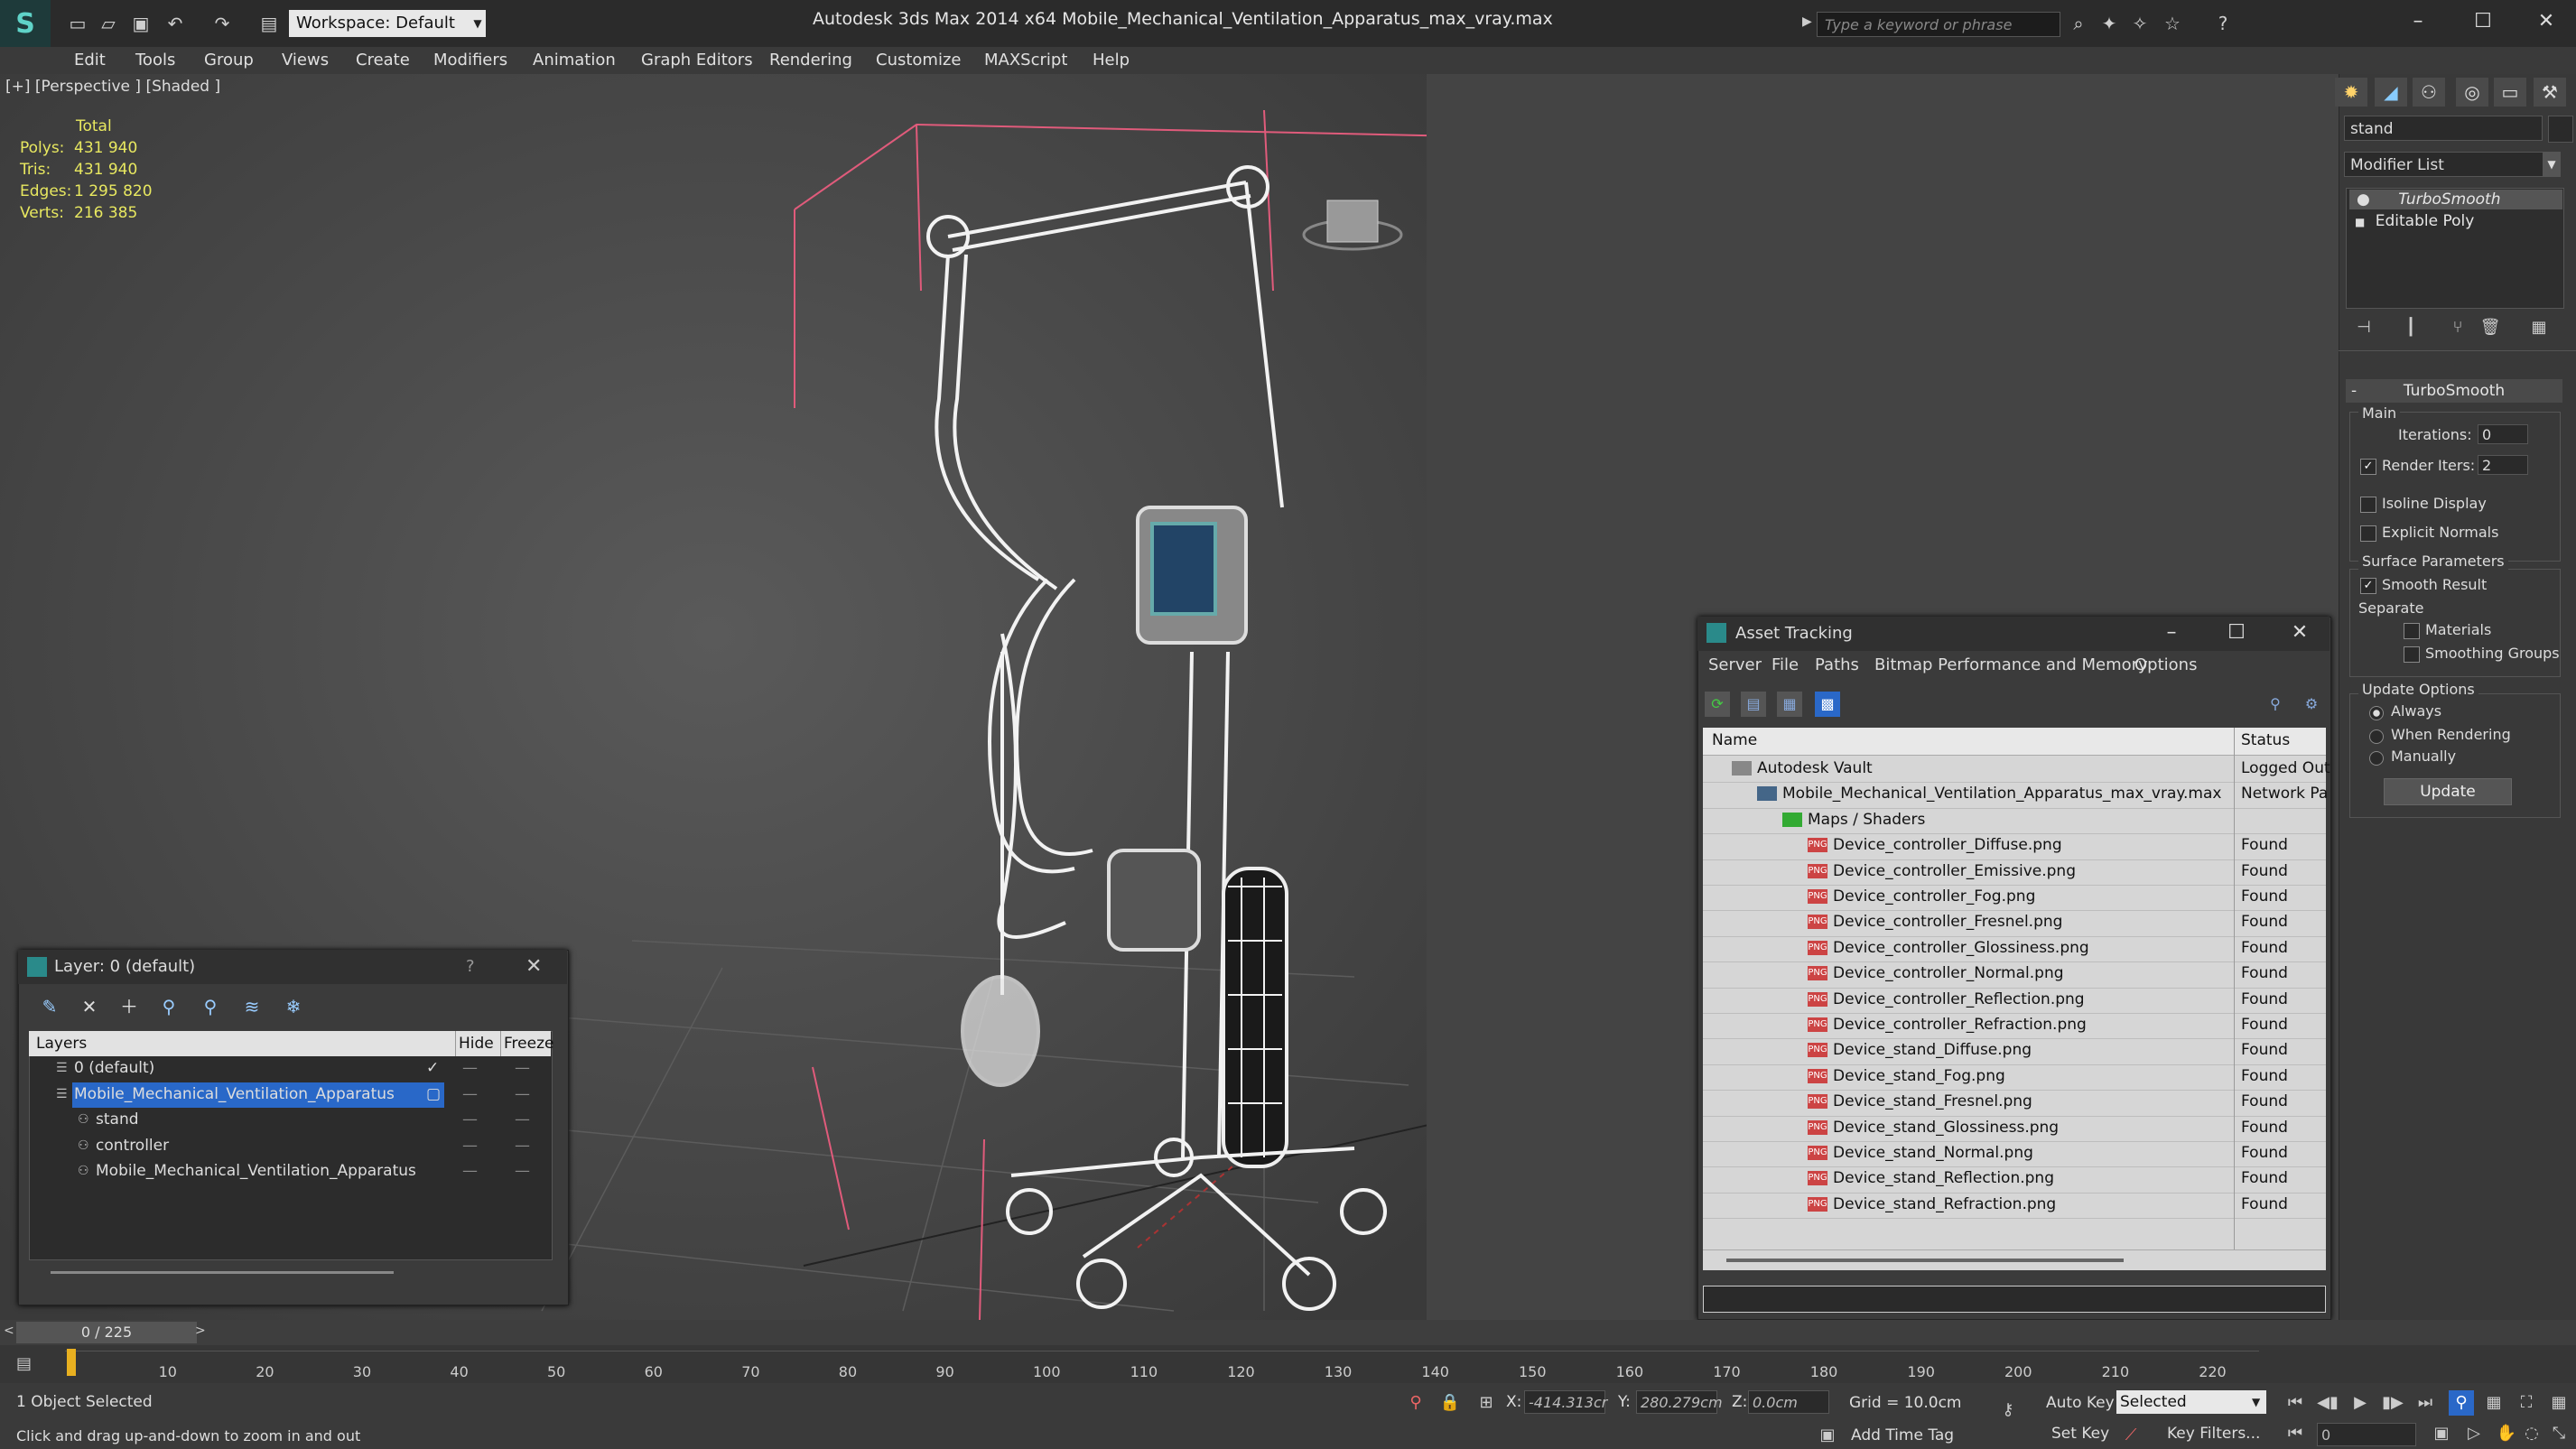 The width and height of the screenshot is (2576, 1449). I want to click on key-set-dropdown-arrow-icon: ▼, so click(2256, 1402).